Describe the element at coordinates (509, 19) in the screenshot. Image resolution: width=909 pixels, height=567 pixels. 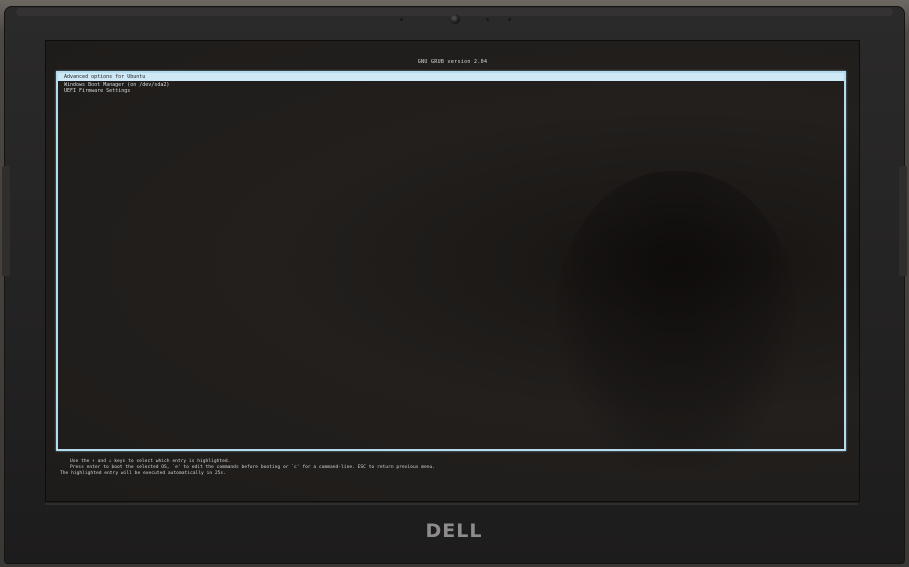
I see `sensor-dot-far-right` at that location.